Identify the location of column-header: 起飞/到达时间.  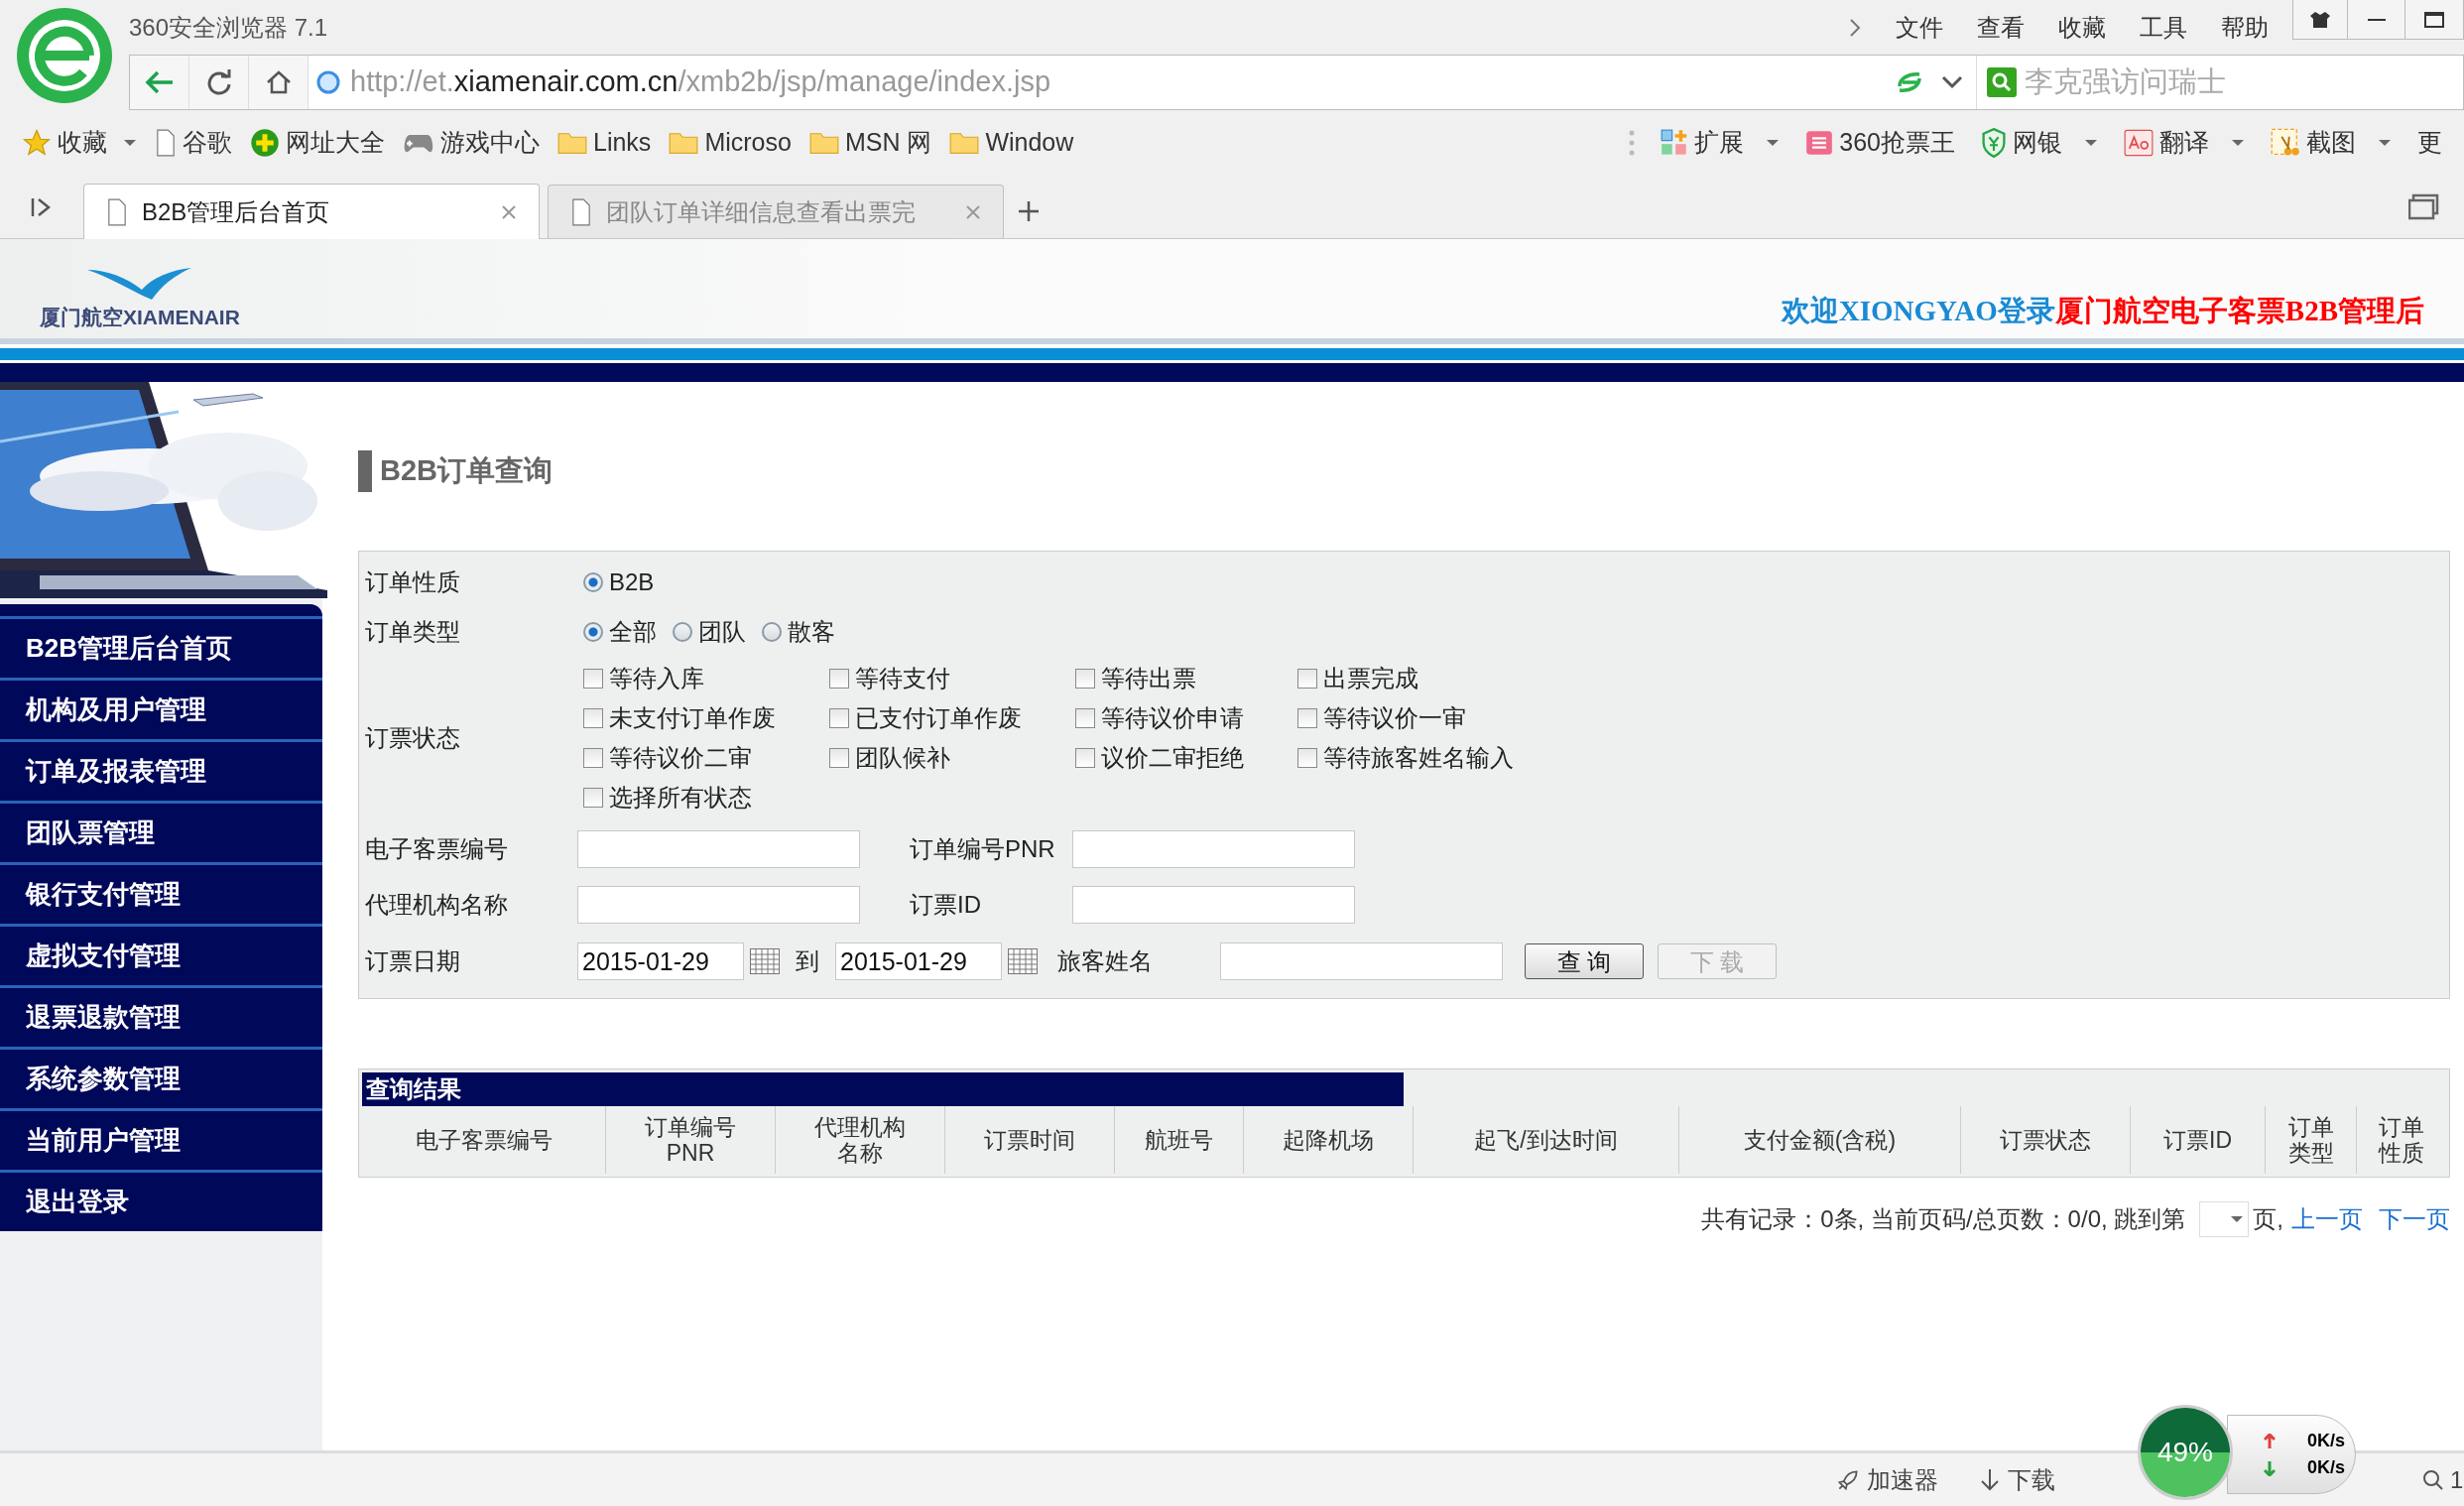
(1546, 1140).